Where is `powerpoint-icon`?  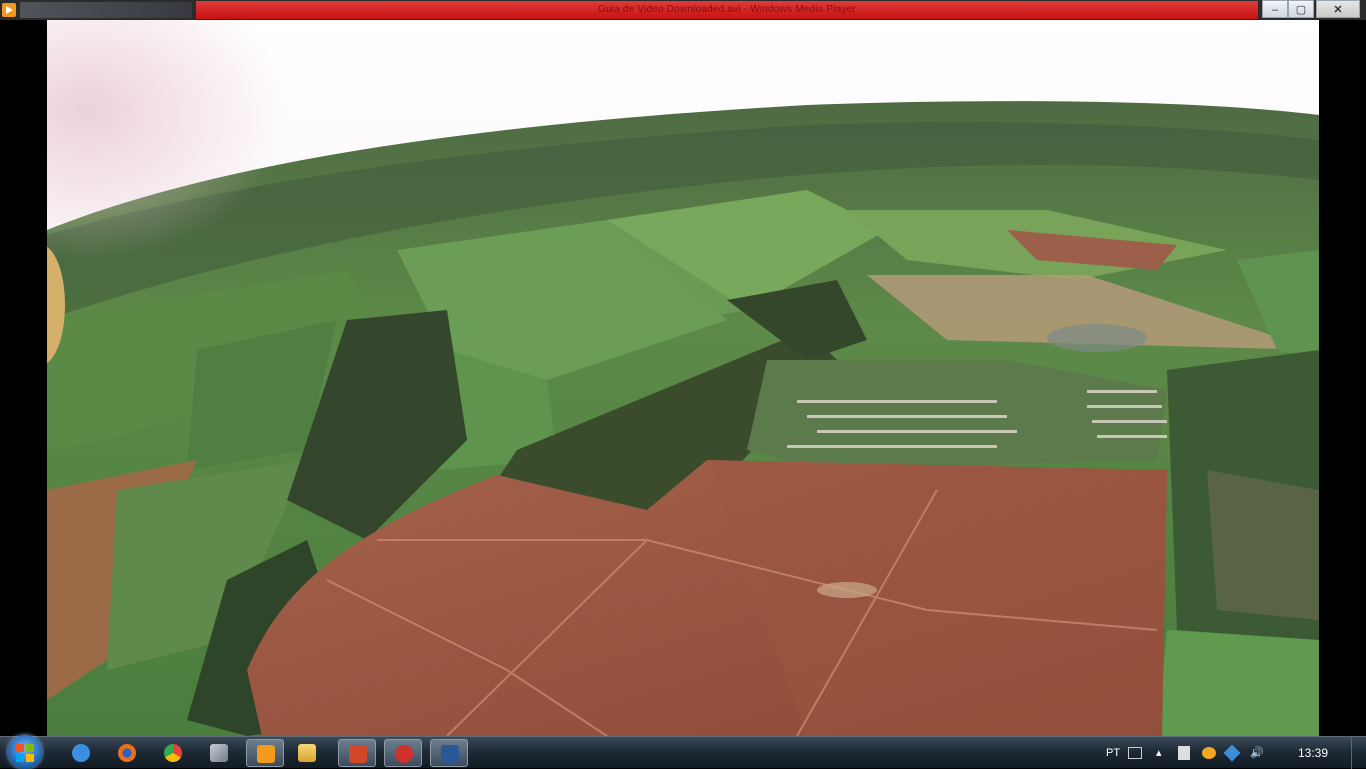 powerpoint-icon is located at coordinates (358, 754).